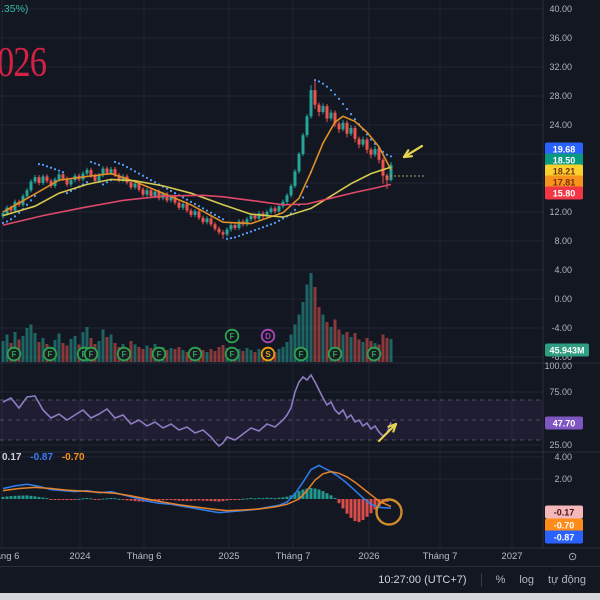  I want to click on clock-display: 10:27:00 (UTC+7), so click(422, 580).